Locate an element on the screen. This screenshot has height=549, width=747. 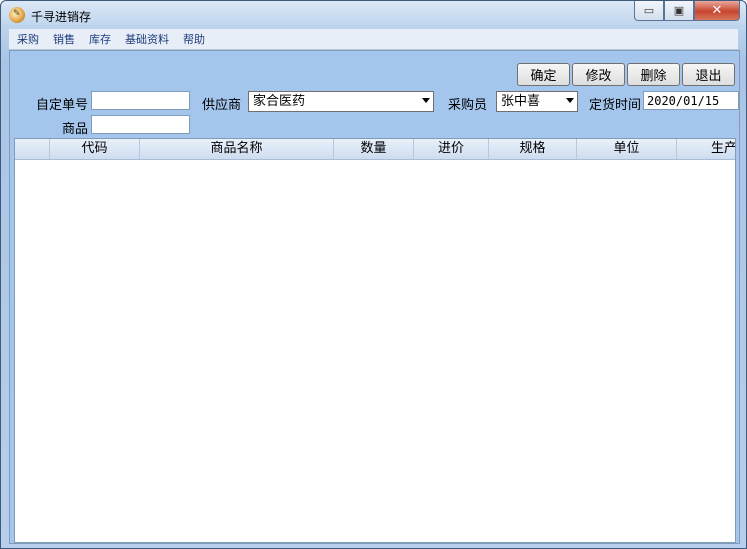
minimize-button: ▭ is located at coordinates (649, 11).